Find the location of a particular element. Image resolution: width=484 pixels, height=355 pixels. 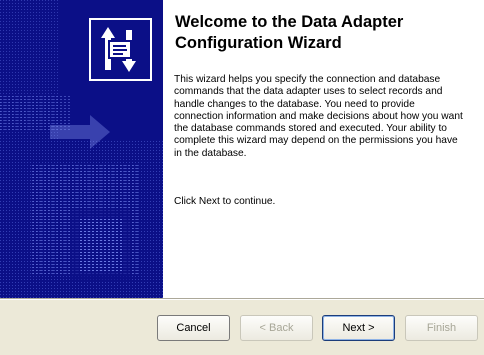

next-button: Next > is located at coordinates (358, 328).